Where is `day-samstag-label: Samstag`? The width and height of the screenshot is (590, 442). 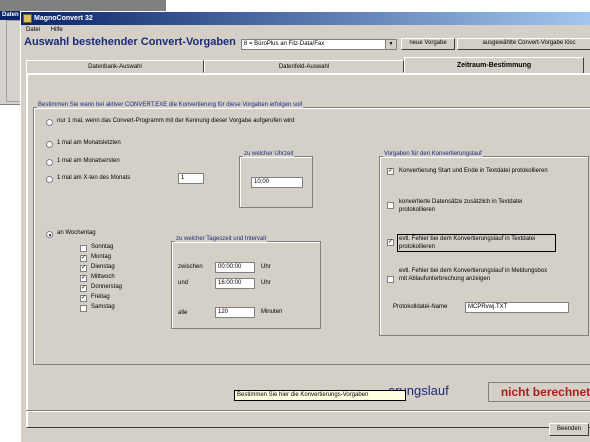 day-samstag-label: Samstag is located at coordinates (103, 307).